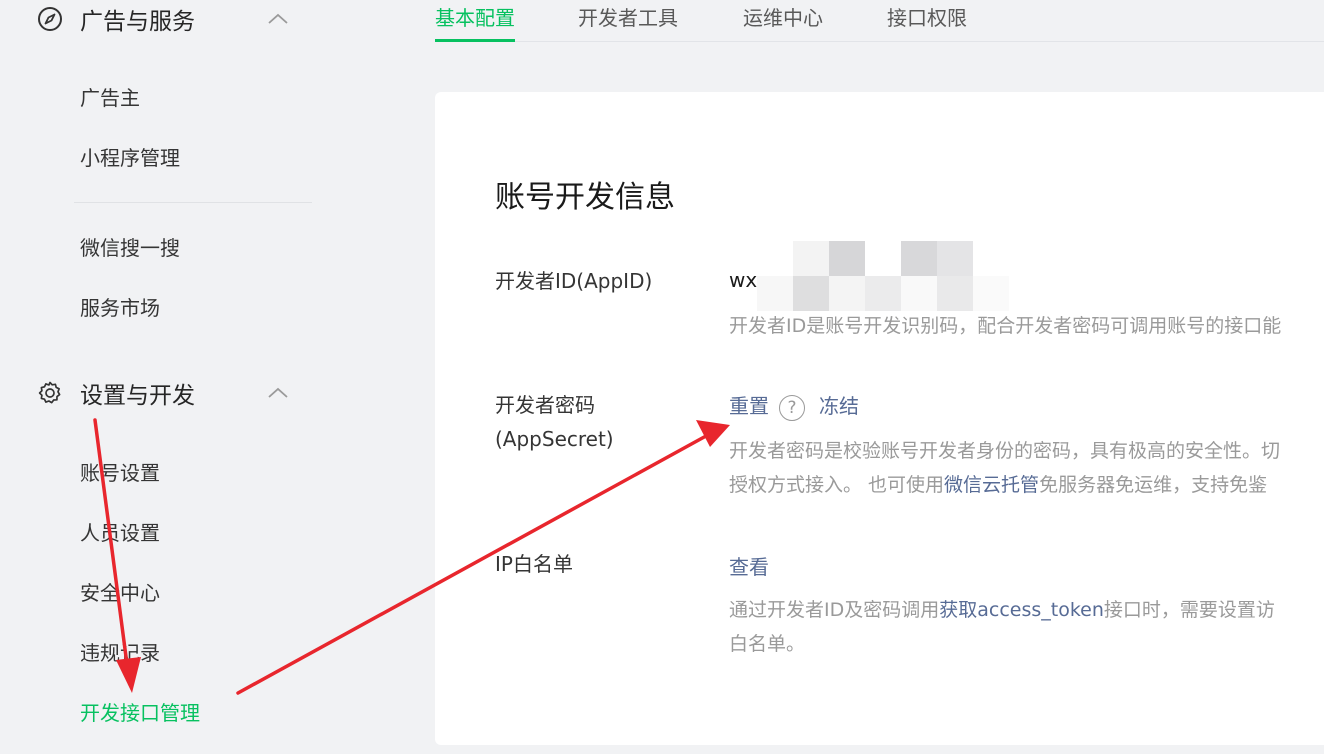 The height and width of the screenshot is (754, 1324). I want to click on sidebar-item-violation-records: 违规记录, so click(120, 653).